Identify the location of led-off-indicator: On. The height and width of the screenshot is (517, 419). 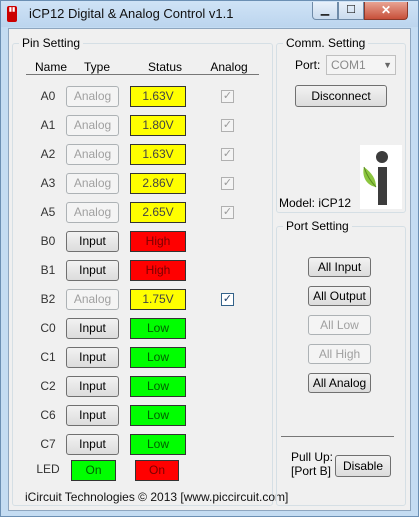
(157, 470).